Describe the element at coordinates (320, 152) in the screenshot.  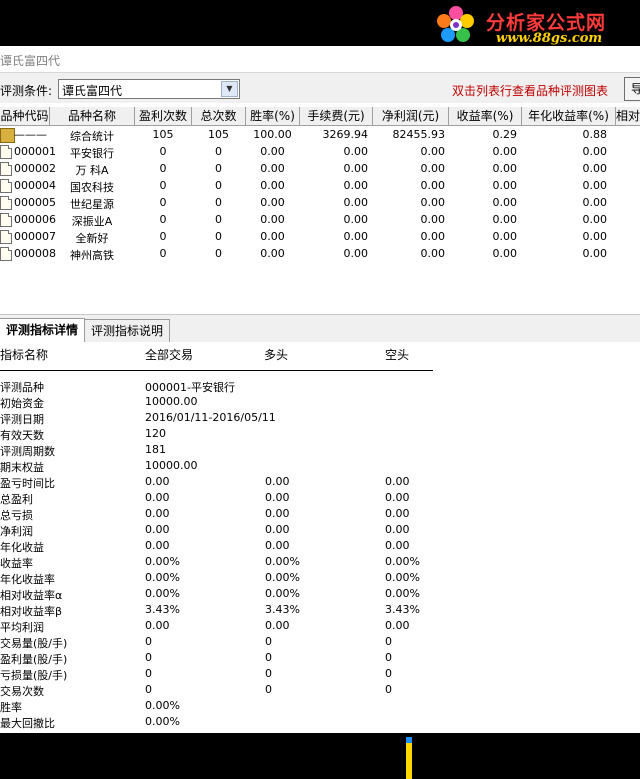
I see `table-row: 000001 平安银行 0 0 0.00 0.00 0.00 0.00 0.00` at that location.